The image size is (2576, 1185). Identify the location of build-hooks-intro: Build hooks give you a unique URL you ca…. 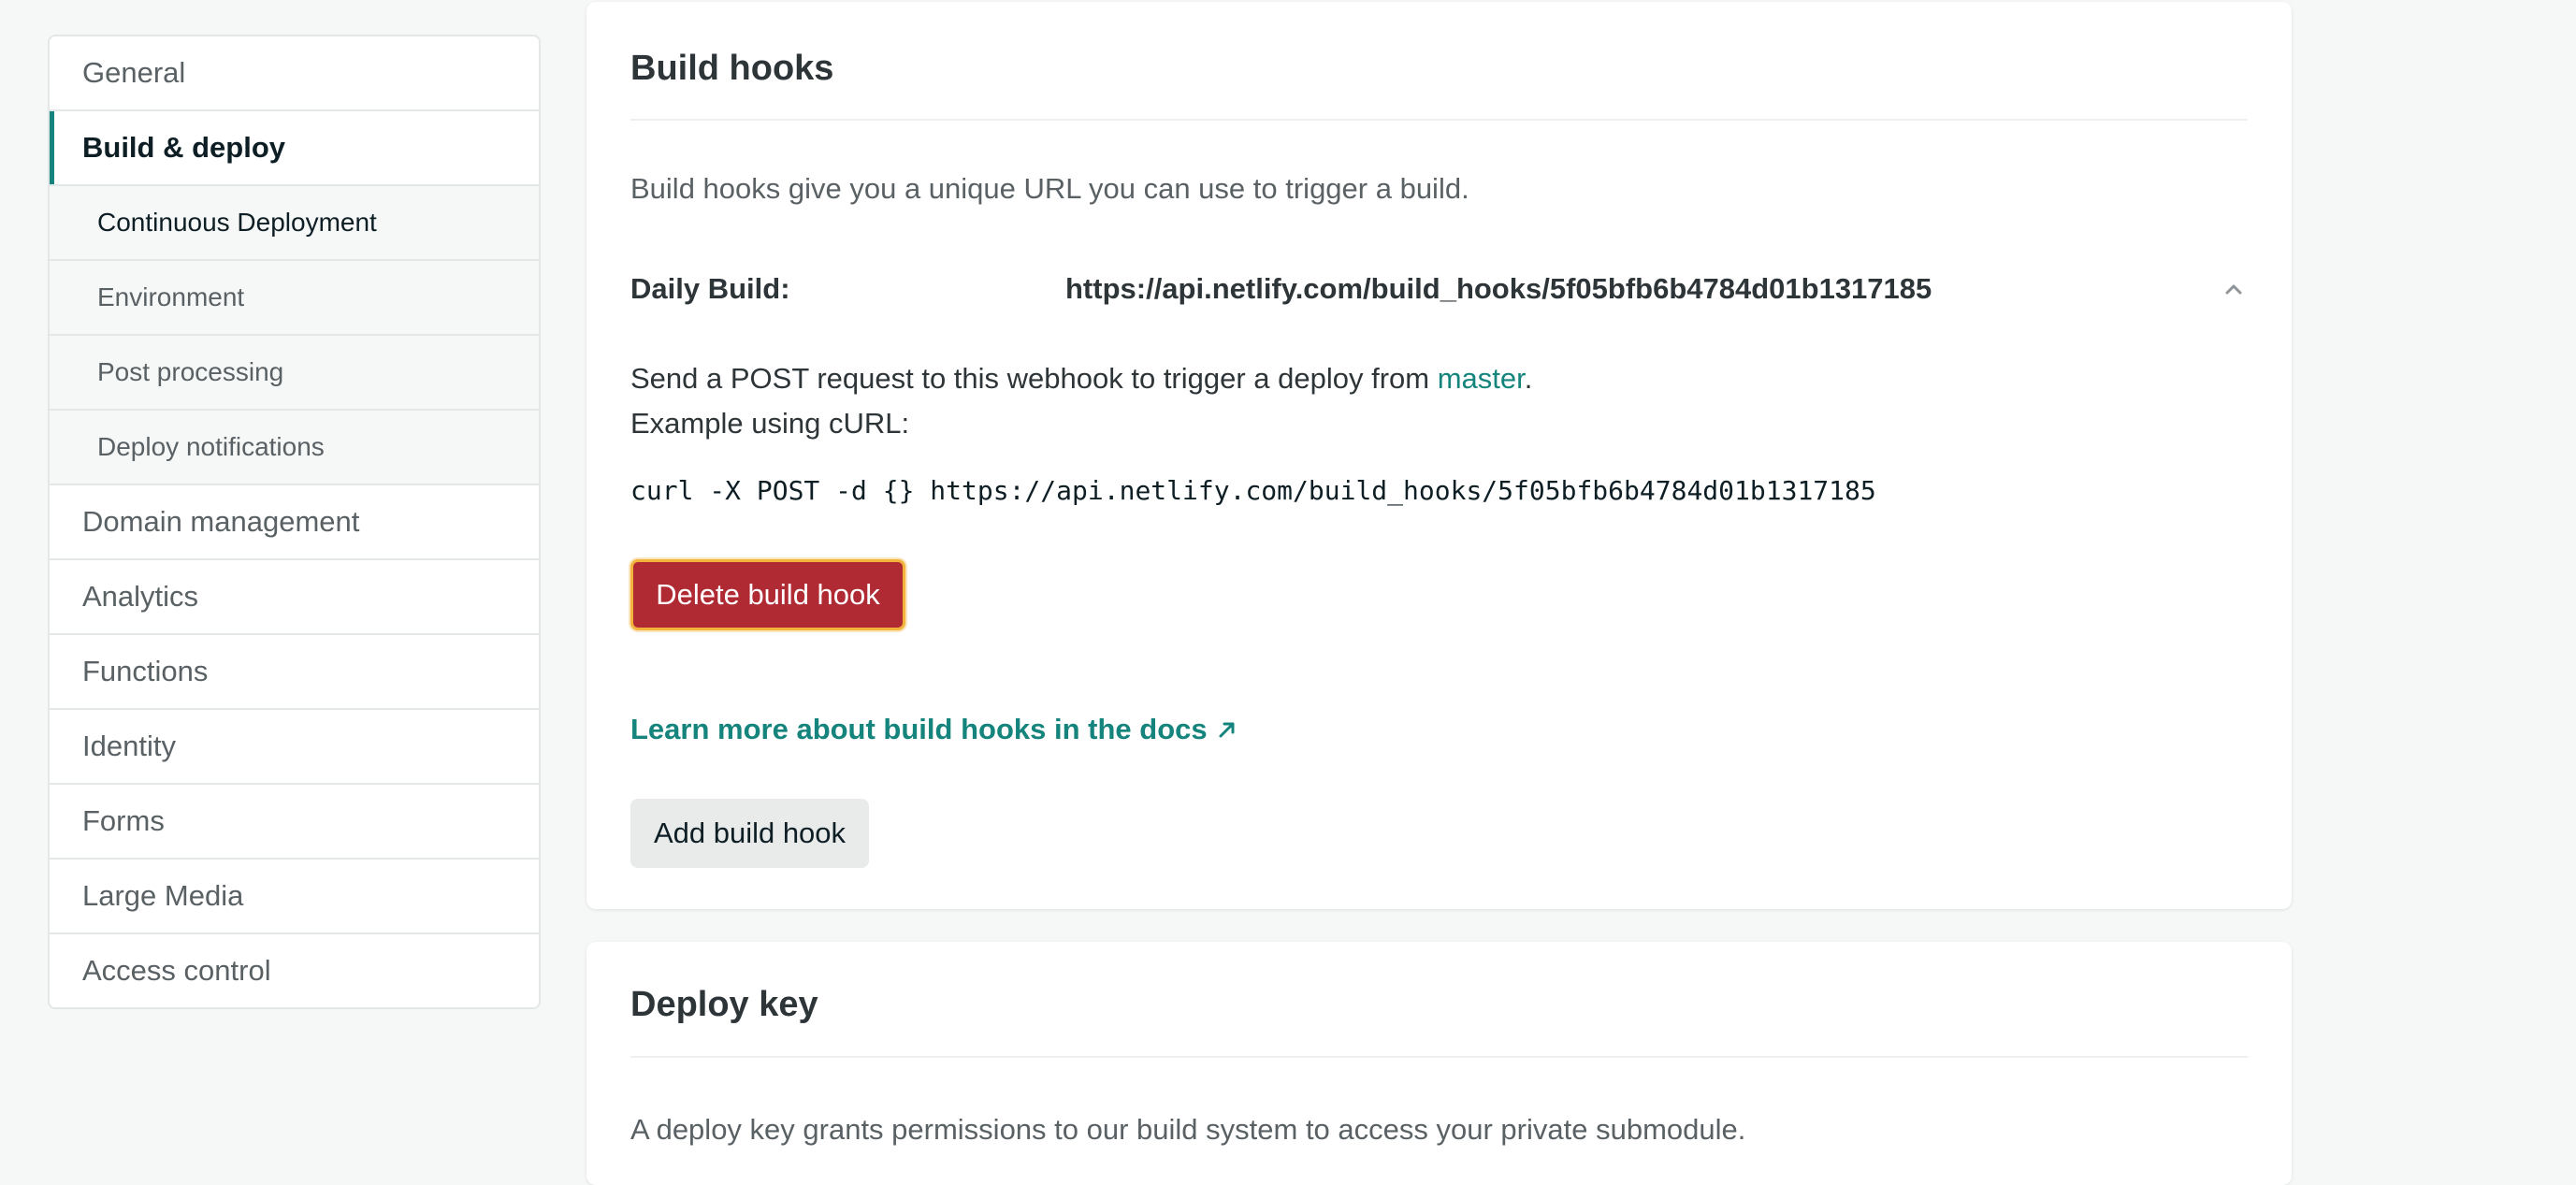
(1049, 188).